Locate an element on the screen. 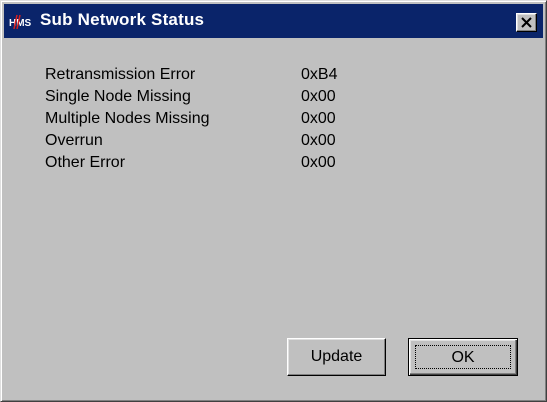 Image resolution: width=547 pixels, height=402 pixels. title-bar: HMS Sub Network Status is located at coordinates (273, 21).